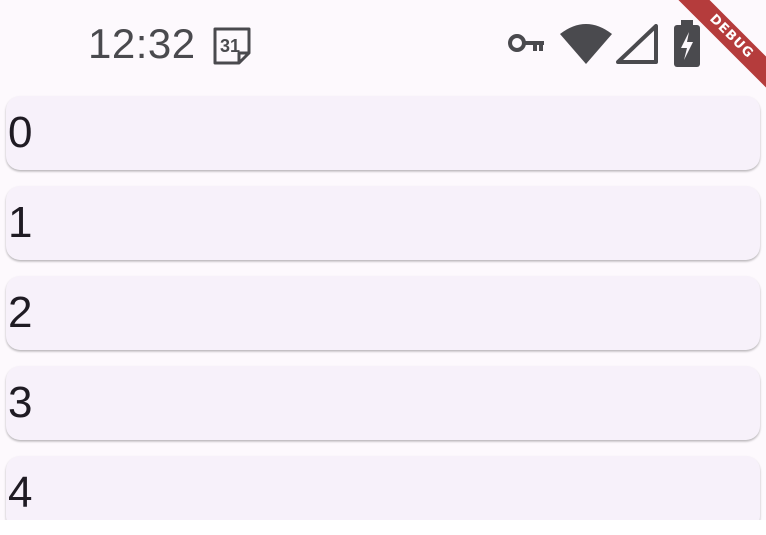 Image resolution: width=766 pixels, height=535 pixels. I want to click on list-item-label: 0, so click(20, 132).